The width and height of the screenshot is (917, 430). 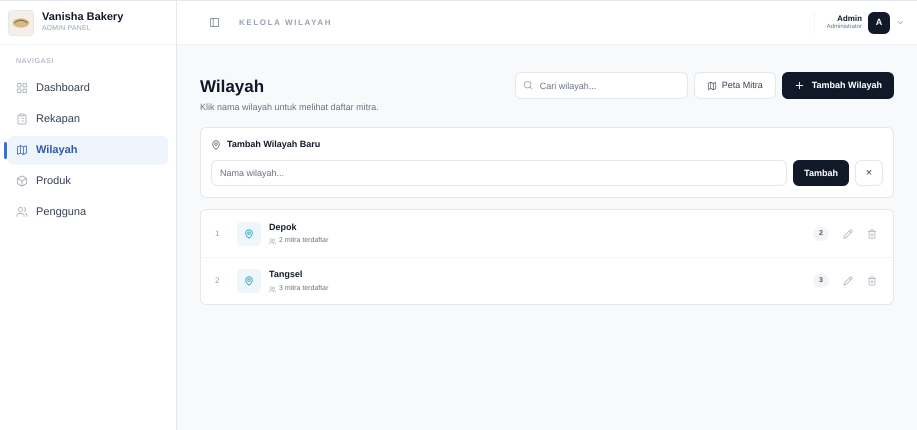 I want to click on sidebar-item: Produk, so click(x=88, y=181).